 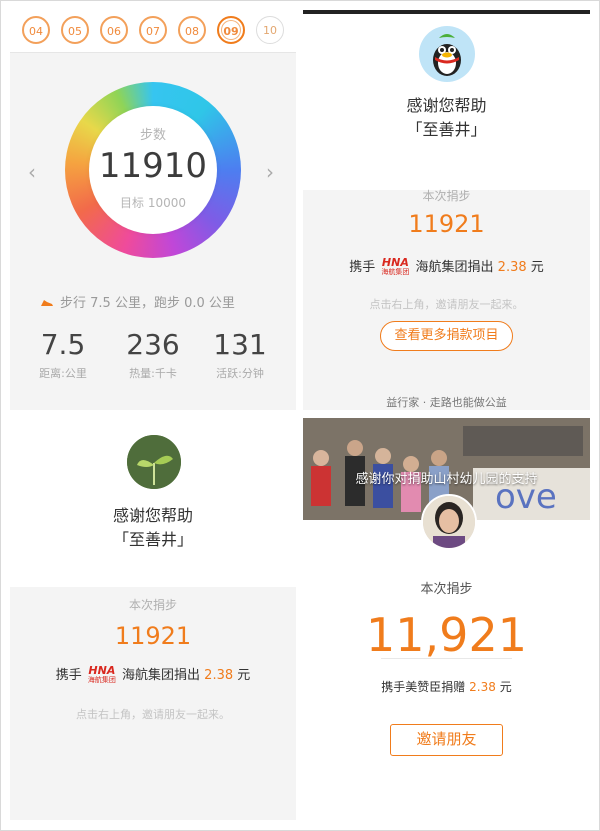 I want to click on date-selector: 04 05 06 07 08 09 10, so click(x=153, y=31).